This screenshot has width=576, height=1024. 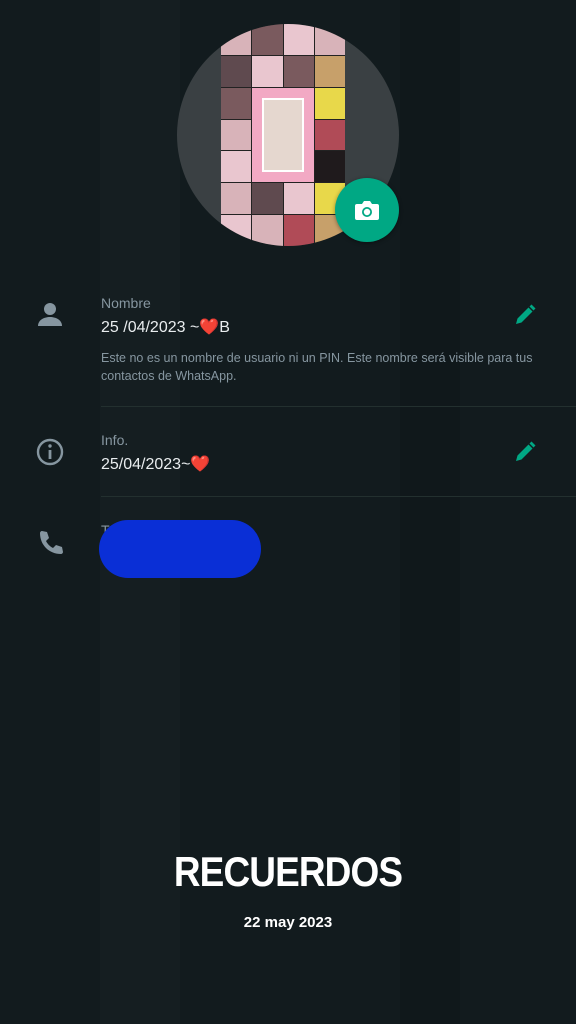 What do you see at coordinates (288, 871) in the screenshot?
I see `memories-title: RECUERDOS` at bounding box center [288, 871].